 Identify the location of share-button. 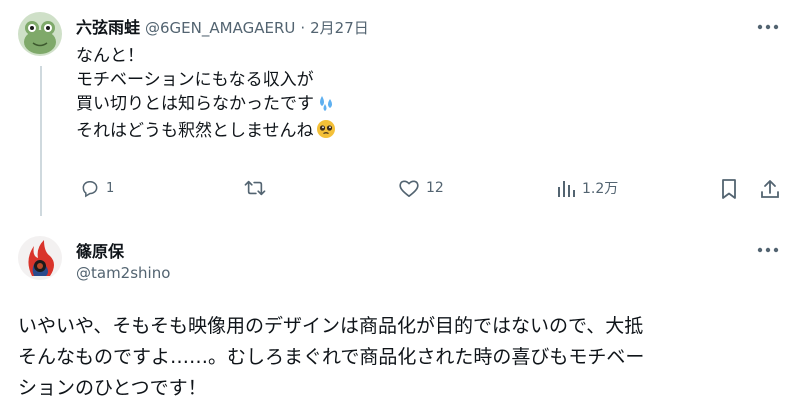
(770, 189).